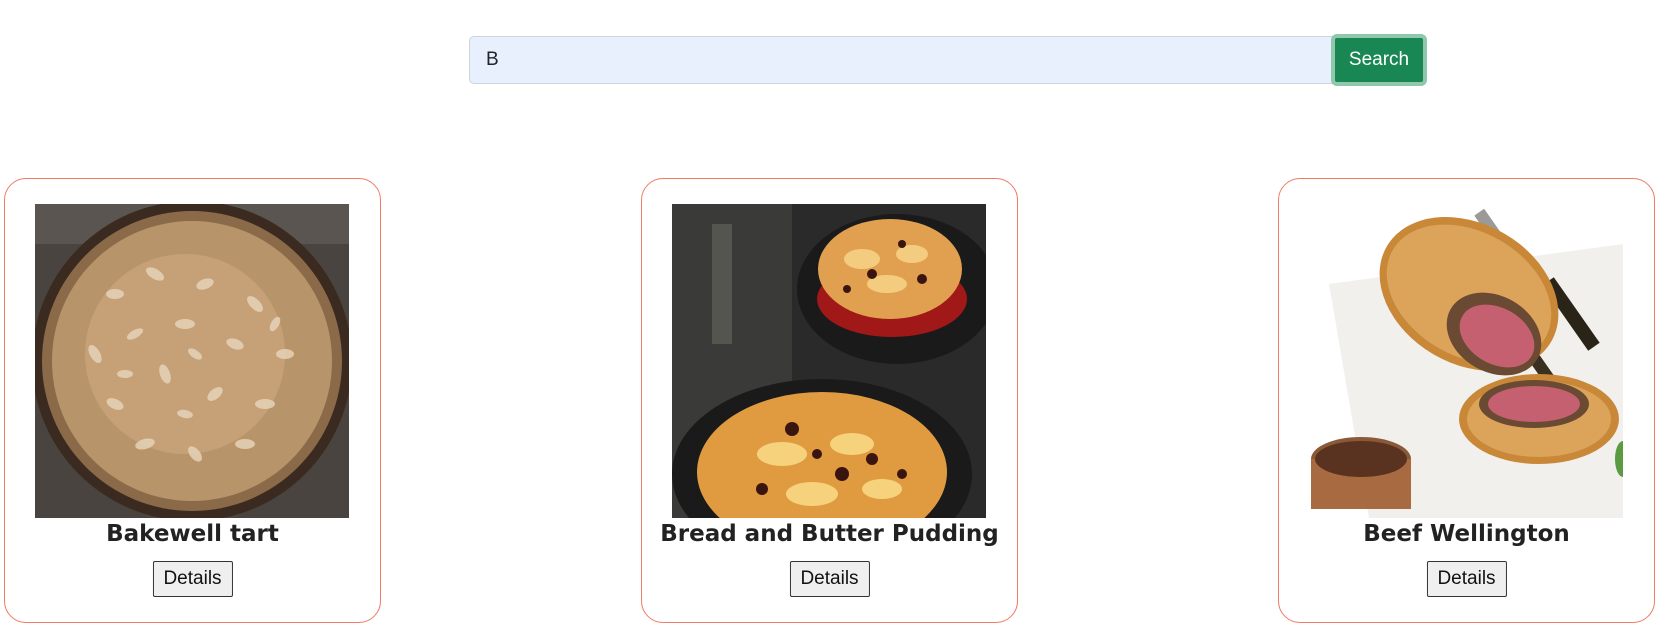 The image size is (1664, 629). I want to click on search-button: Search, so click(1379, 60).